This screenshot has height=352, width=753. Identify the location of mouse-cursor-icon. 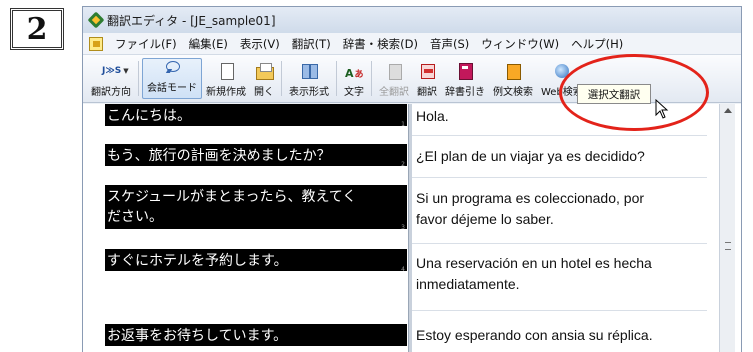
(662, 109).